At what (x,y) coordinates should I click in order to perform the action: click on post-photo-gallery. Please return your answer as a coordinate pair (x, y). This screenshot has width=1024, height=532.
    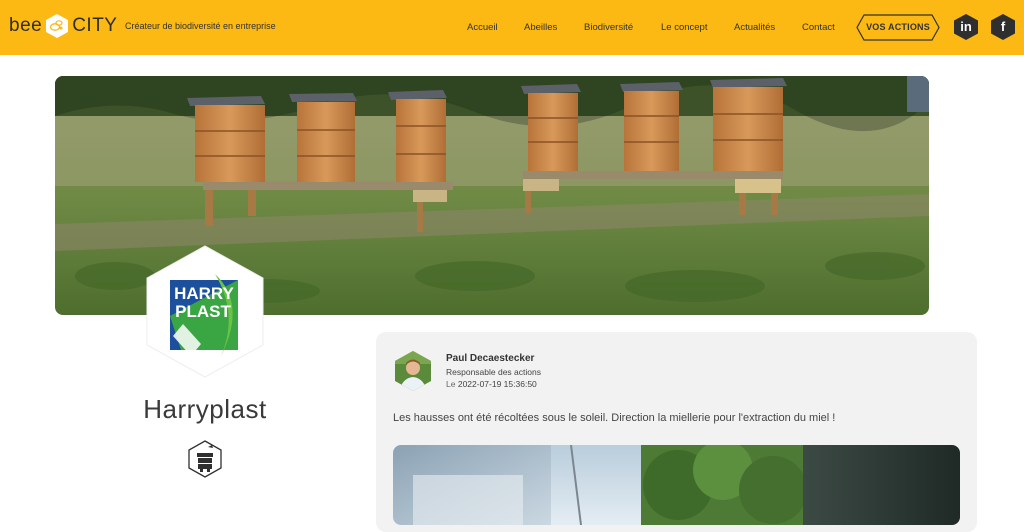
    Looking at the image, I should click on (676, 485).